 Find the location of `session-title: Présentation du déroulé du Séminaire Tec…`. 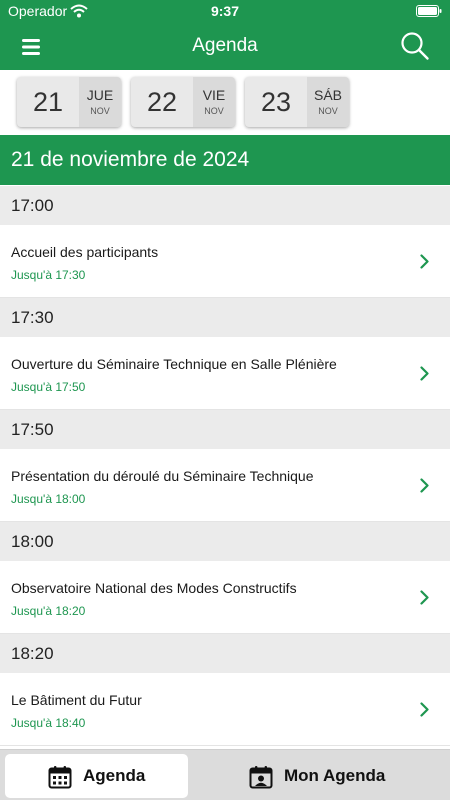

session-title: Présentation du déroulé du Séminaire Tec… is located at coordinates (162, 476).